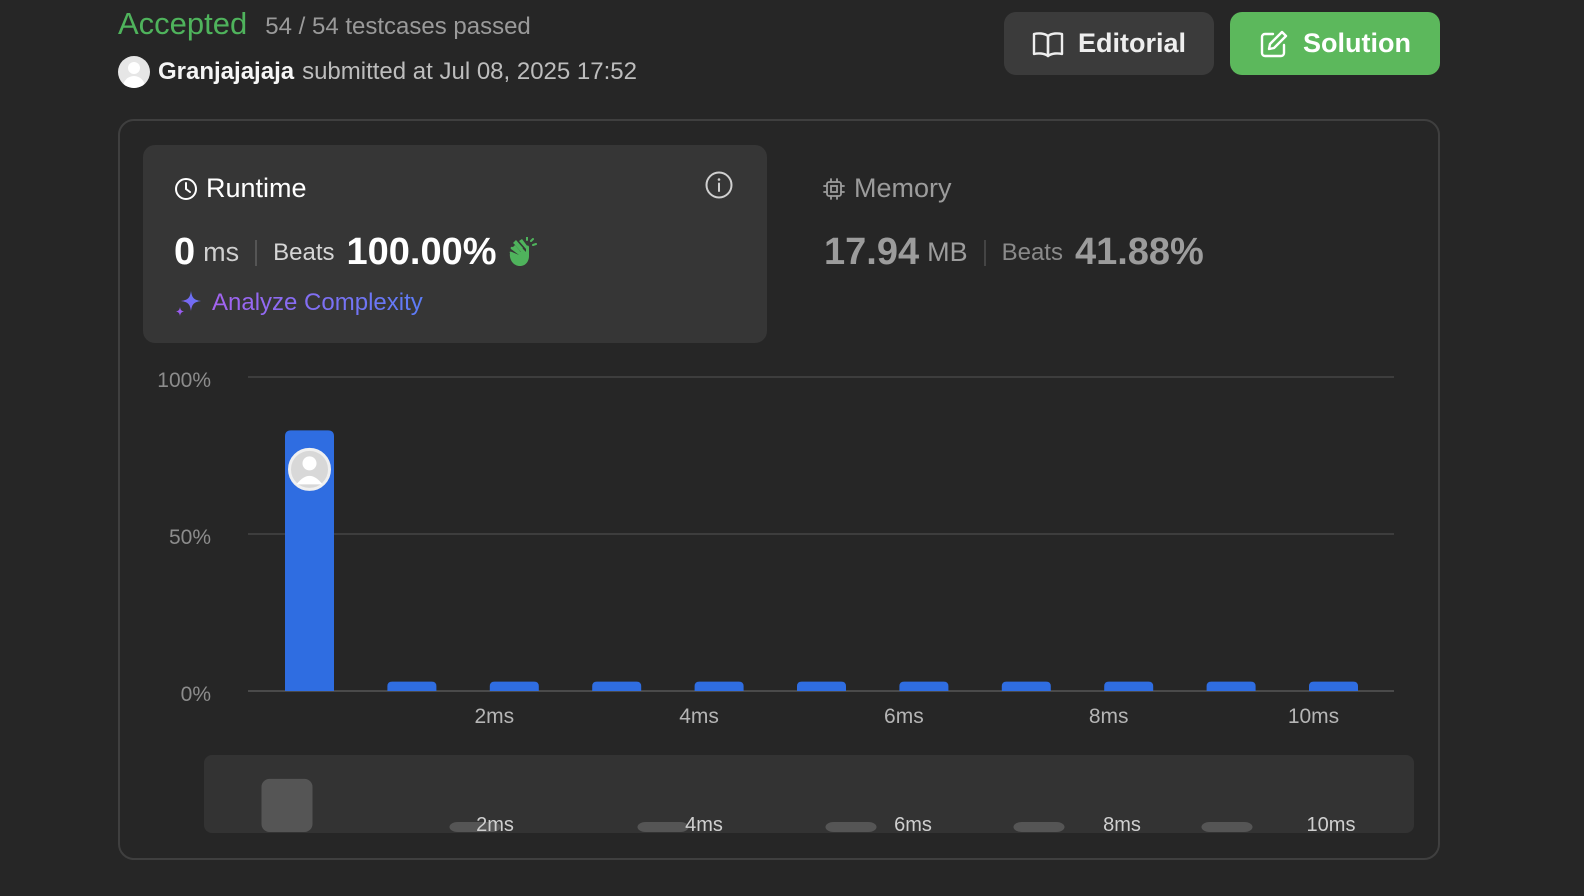  I want to click on y-tick-label: 100%, so click(184, 380).